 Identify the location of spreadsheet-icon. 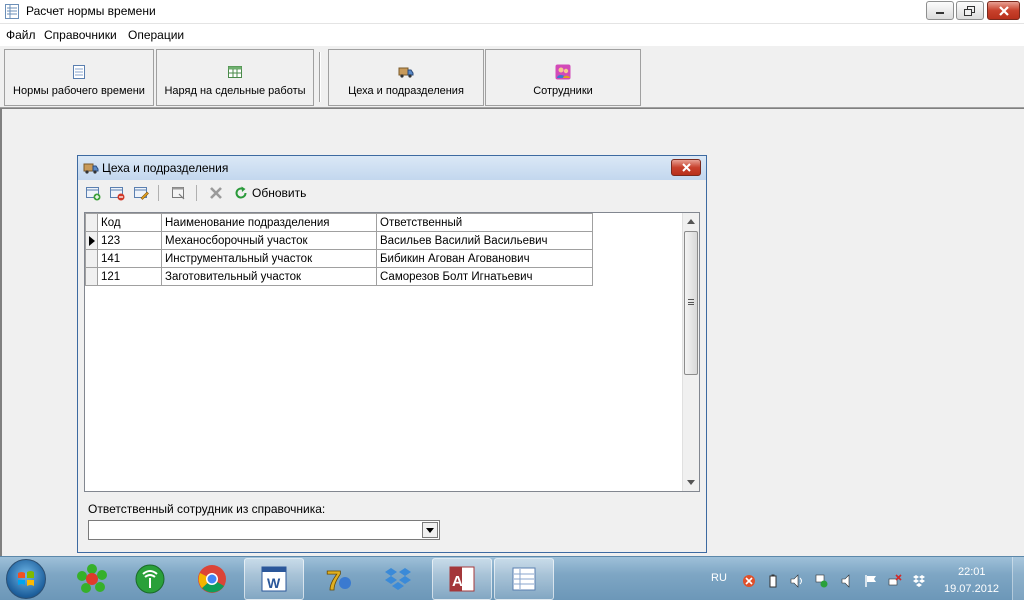
(235, 72).